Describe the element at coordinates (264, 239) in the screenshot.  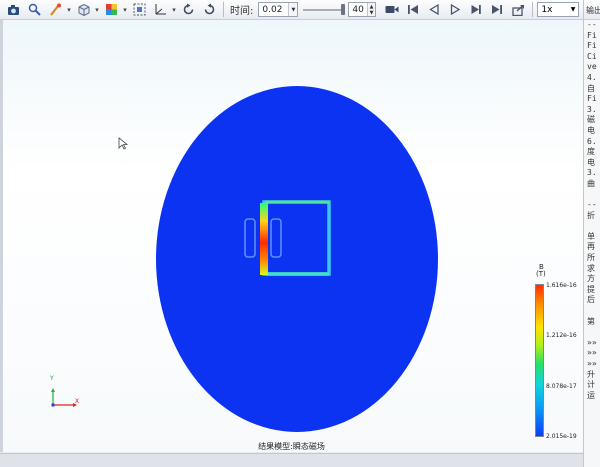
I see `coil-hot-leg` at that location.